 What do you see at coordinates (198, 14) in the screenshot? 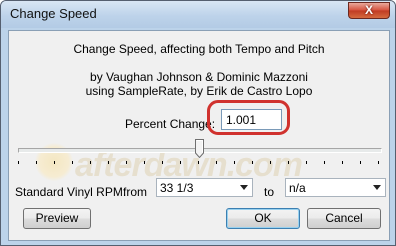
I see `title-bar: Change Speed X` at bounding box center [198, 14].